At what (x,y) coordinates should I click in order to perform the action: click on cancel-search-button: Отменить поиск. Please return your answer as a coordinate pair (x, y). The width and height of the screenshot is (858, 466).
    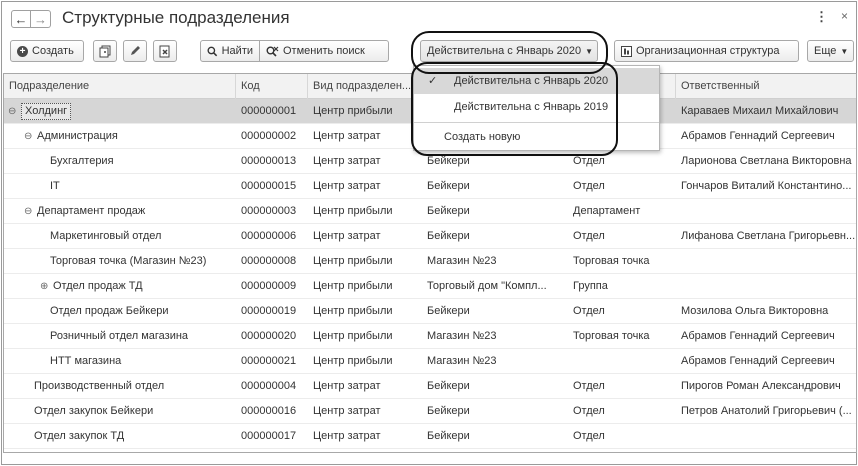
    Looking at the image, I should click on (324, 51).